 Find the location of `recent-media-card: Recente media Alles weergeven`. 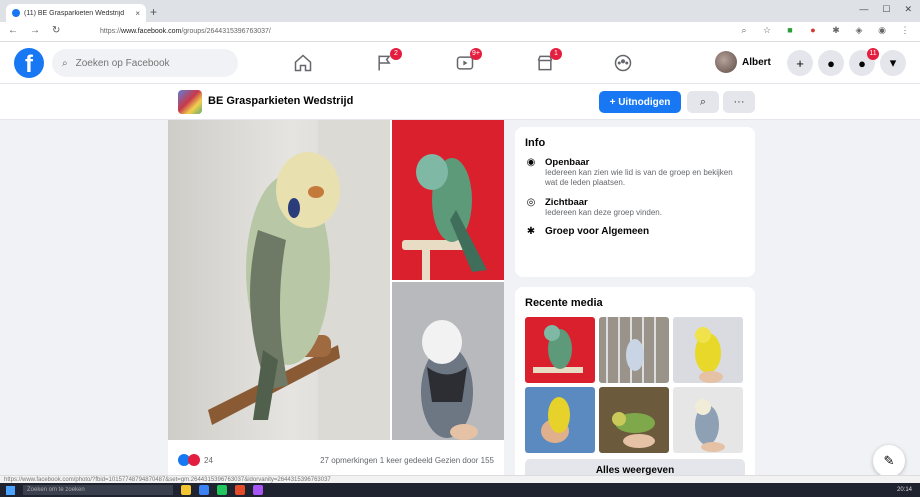

recent-media-card: Recente media Alles weergeven is located at coordinates (635, 389).